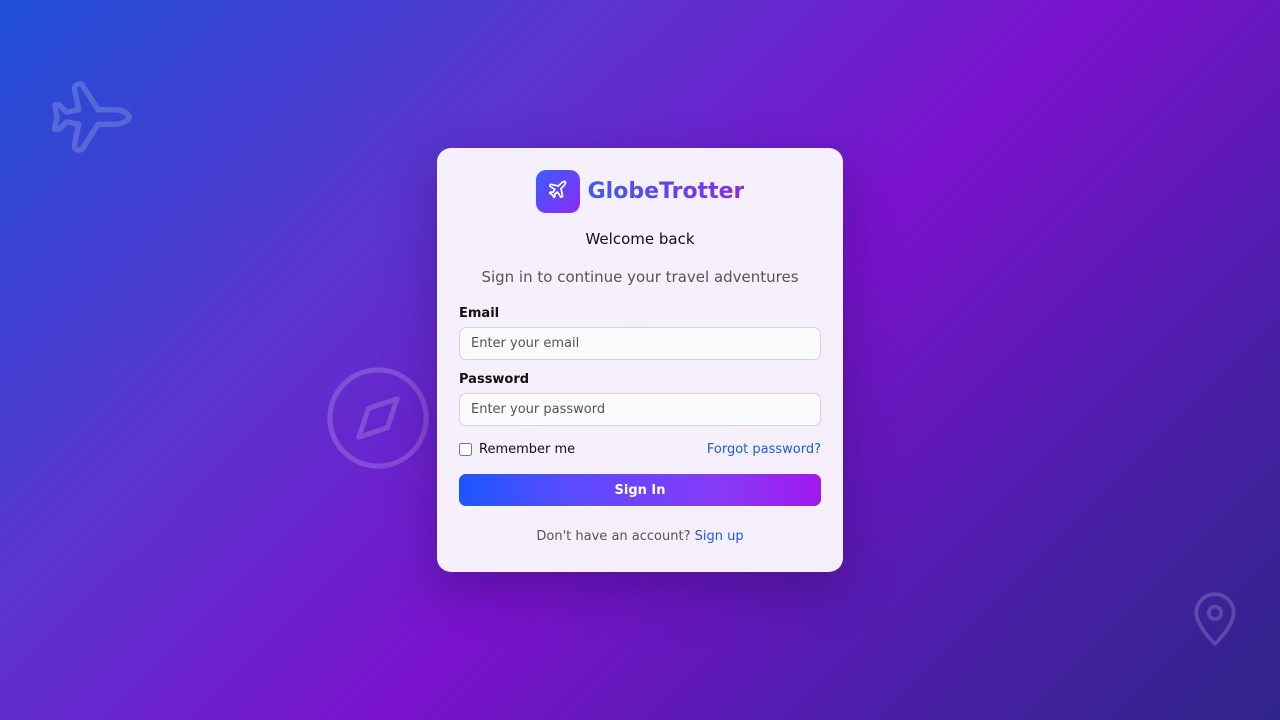 The image size is (1280, 720). I want to click on app-logo, so click(557, 191).